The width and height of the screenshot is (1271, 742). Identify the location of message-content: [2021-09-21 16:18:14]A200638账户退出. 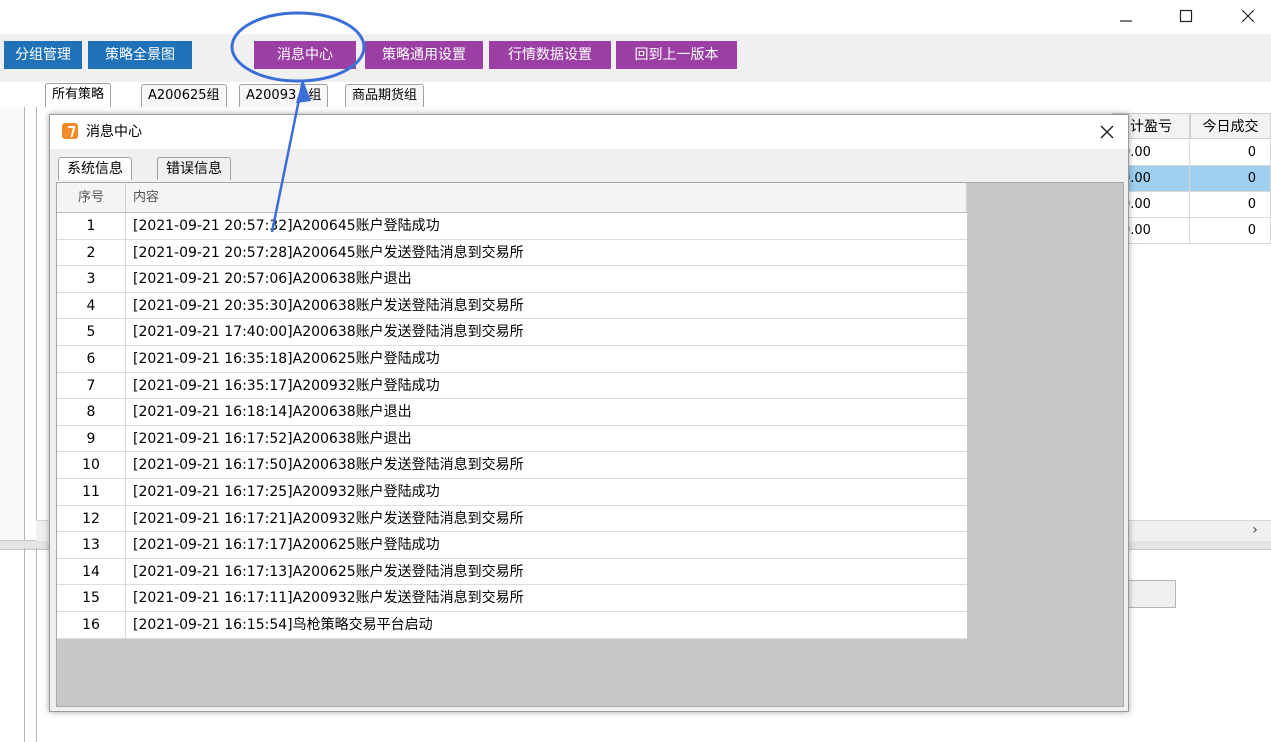
(272, 412).